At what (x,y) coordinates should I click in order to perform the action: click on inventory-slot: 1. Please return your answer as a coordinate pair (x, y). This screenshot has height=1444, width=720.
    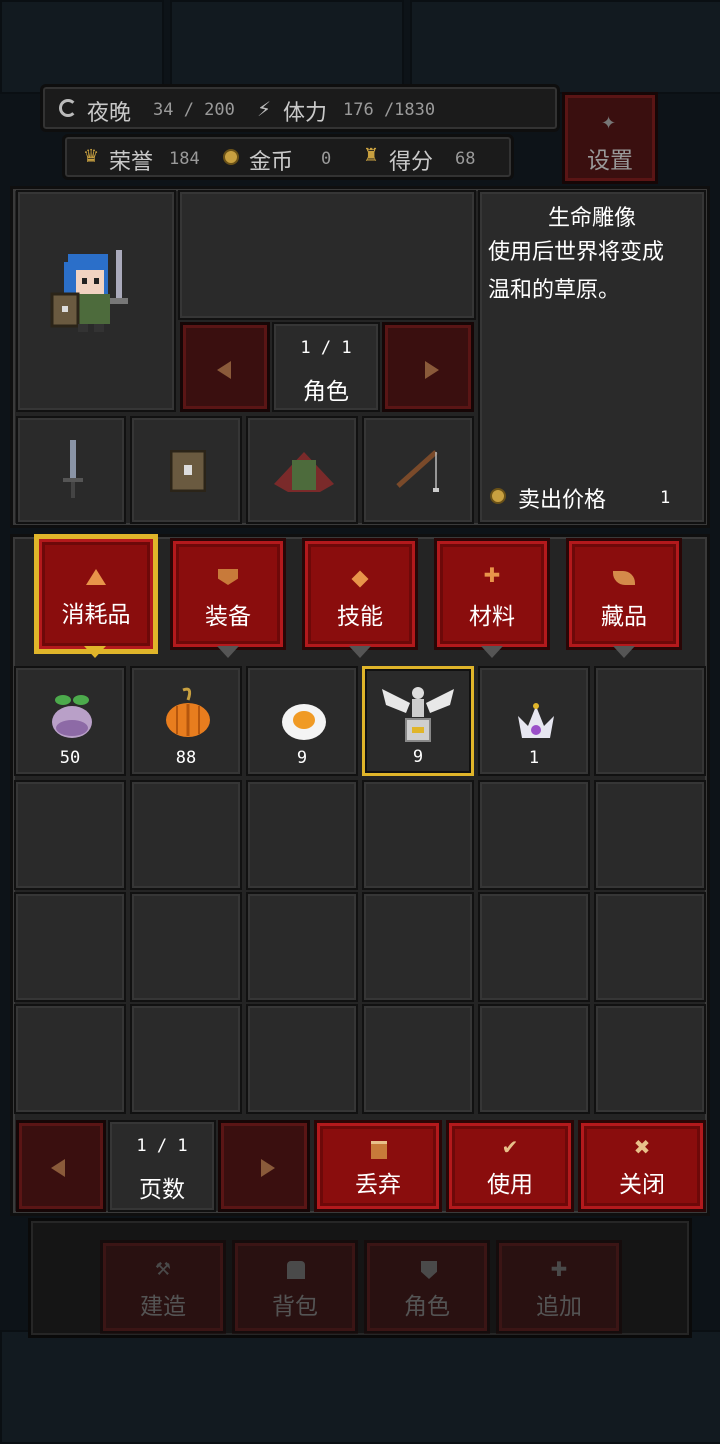
    Looking at the image, I should click on (534, 721).